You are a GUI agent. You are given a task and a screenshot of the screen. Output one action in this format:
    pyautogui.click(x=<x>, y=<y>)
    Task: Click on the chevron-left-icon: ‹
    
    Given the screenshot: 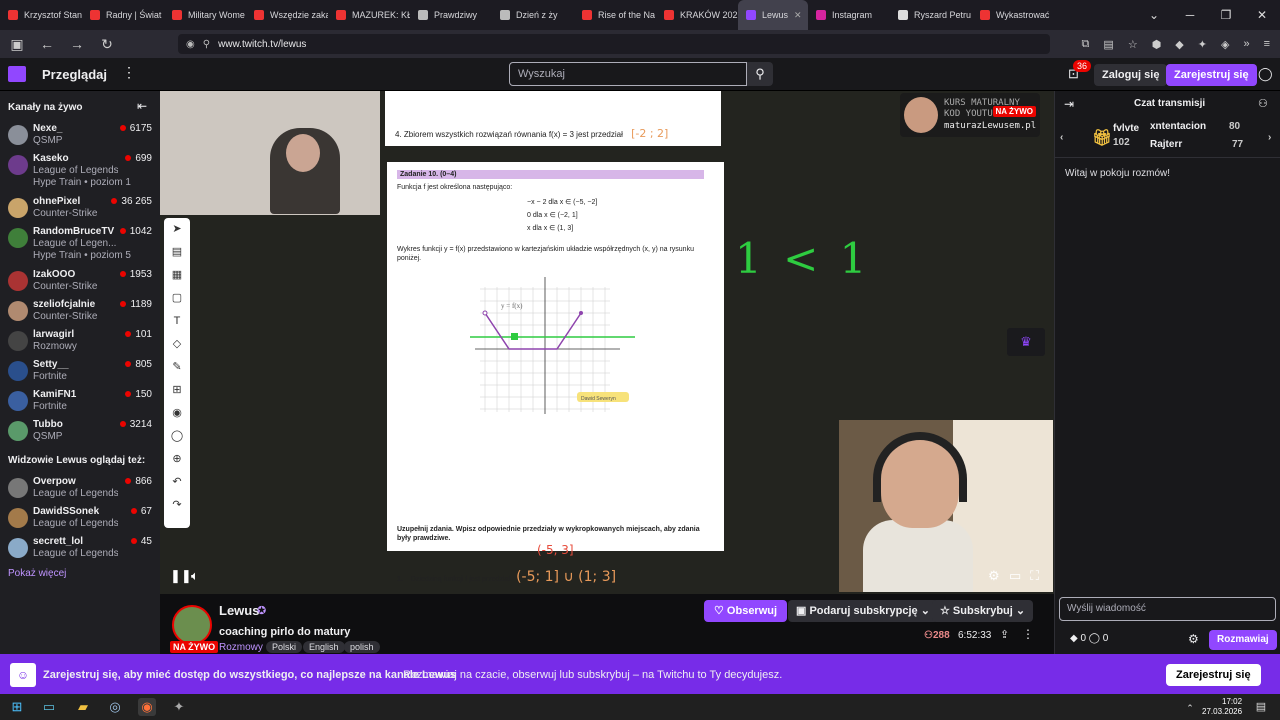 What is the action you would take?
    pyautogui.click(x=1061, y=137)
    